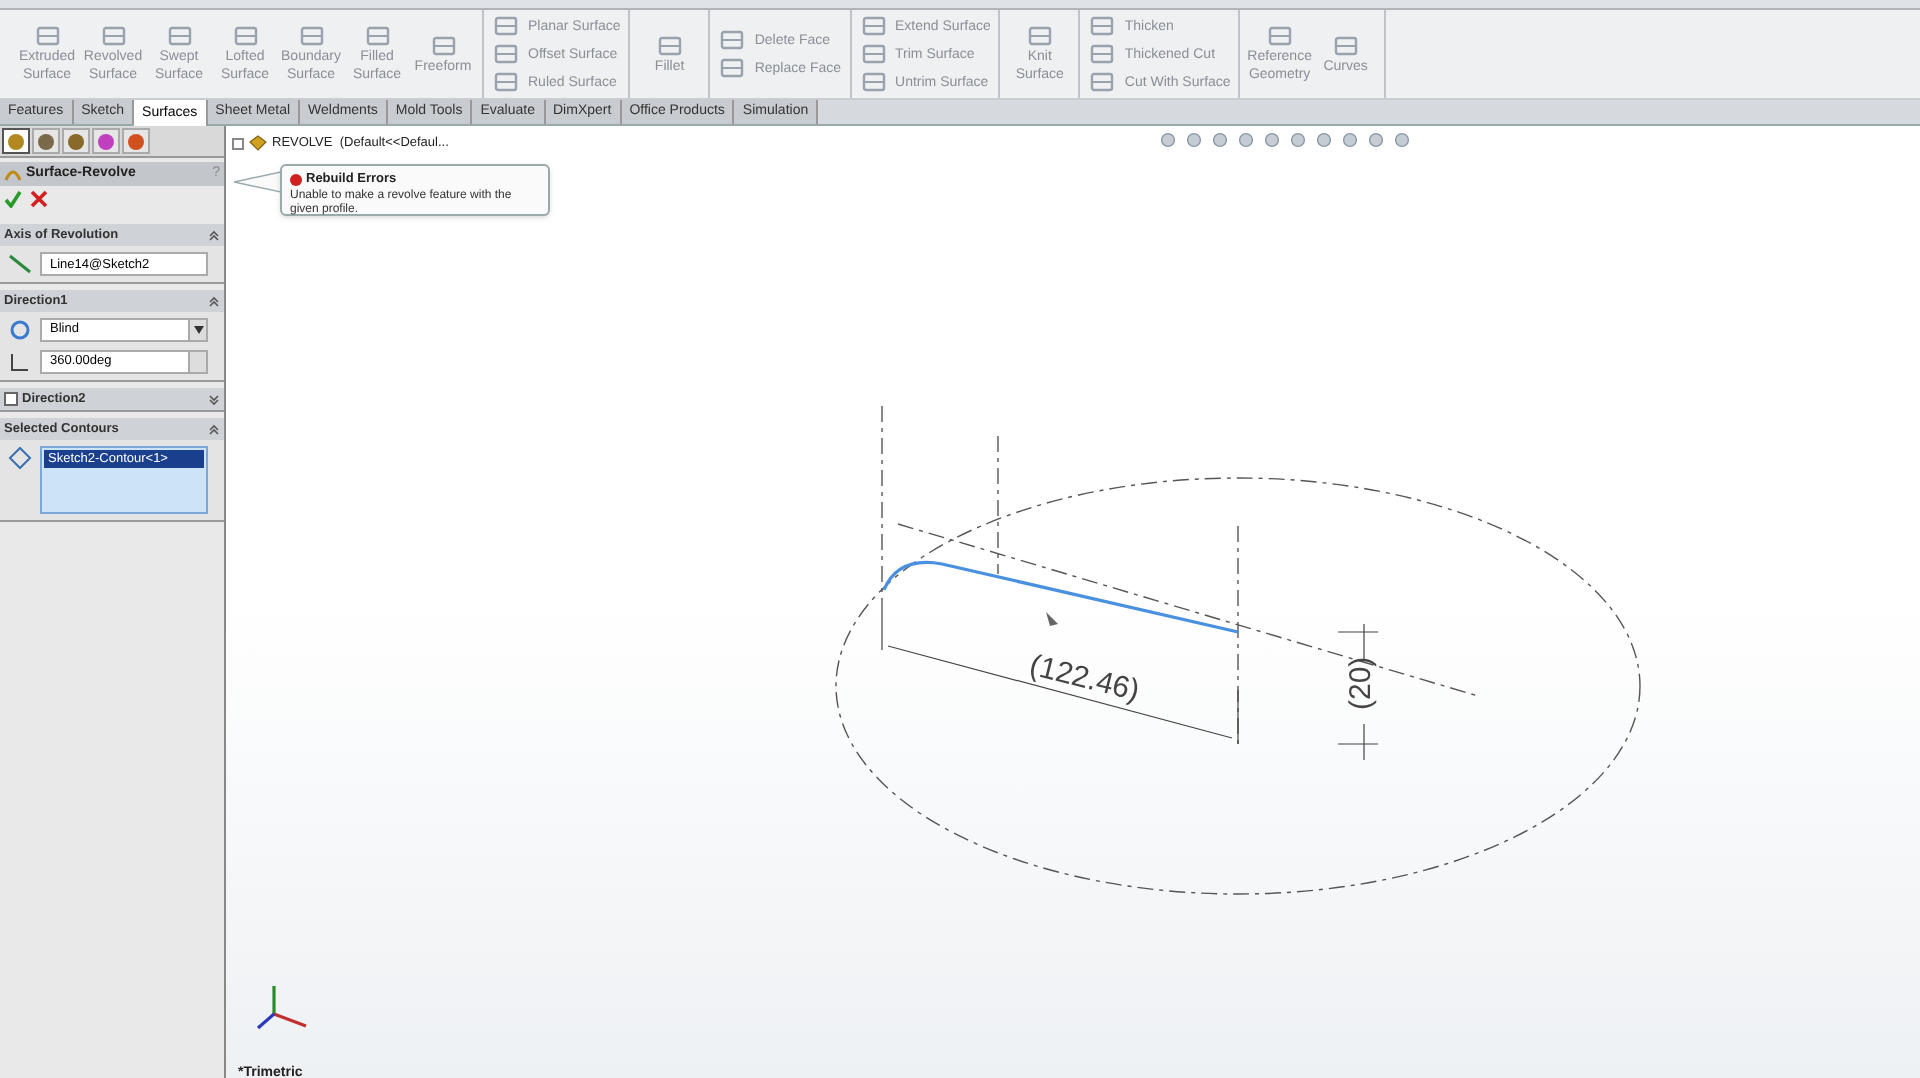 The image size is (1920, 1078). Describe the element at coordinates (214, 399) in the screenshot. I see `expand-icon` at that location.